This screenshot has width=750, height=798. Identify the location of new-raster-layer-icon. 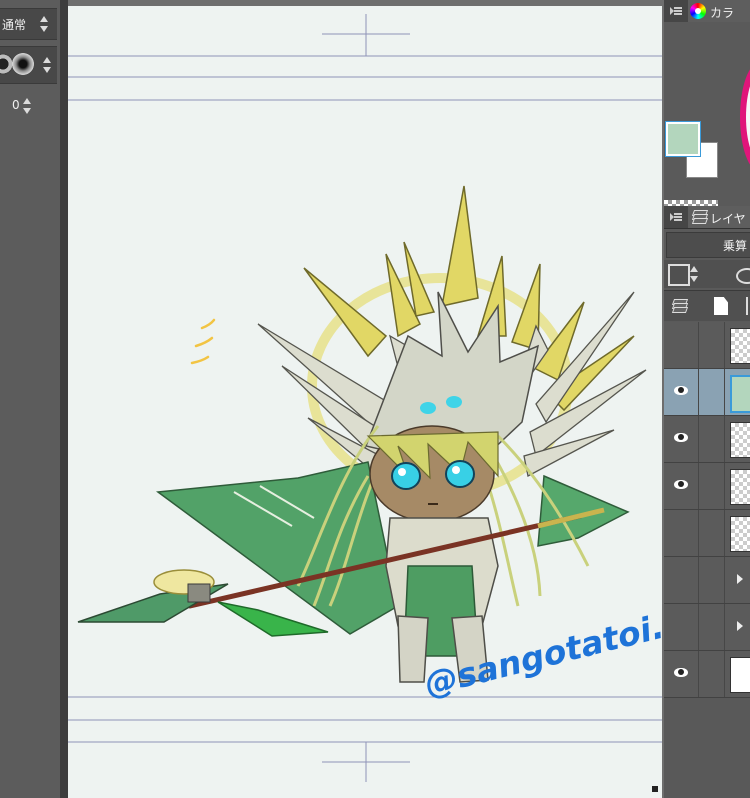
(721, 306).